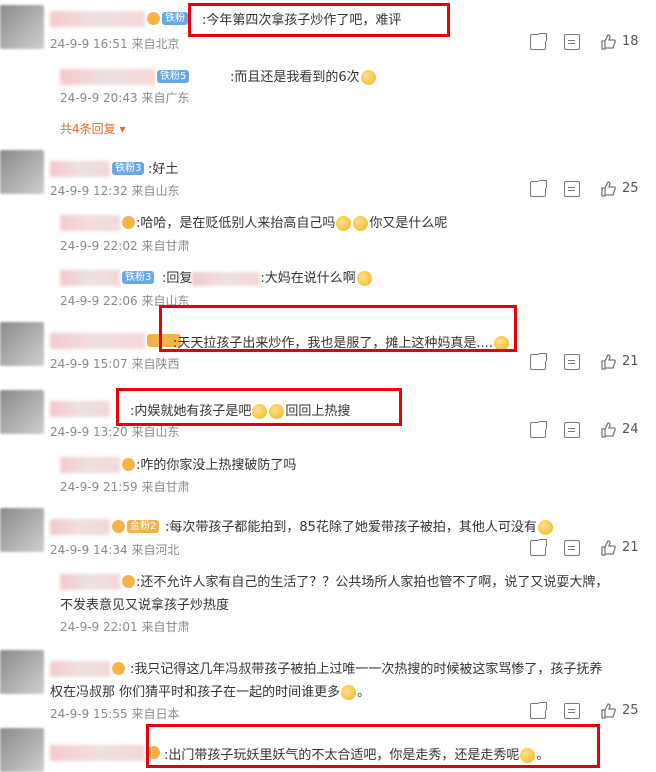 Image resolution: width=656 pixels, height=772 pixels. I want to click on reply-text-line2: 不发表意见又说拿孩子炒热度, so click(145, 605).